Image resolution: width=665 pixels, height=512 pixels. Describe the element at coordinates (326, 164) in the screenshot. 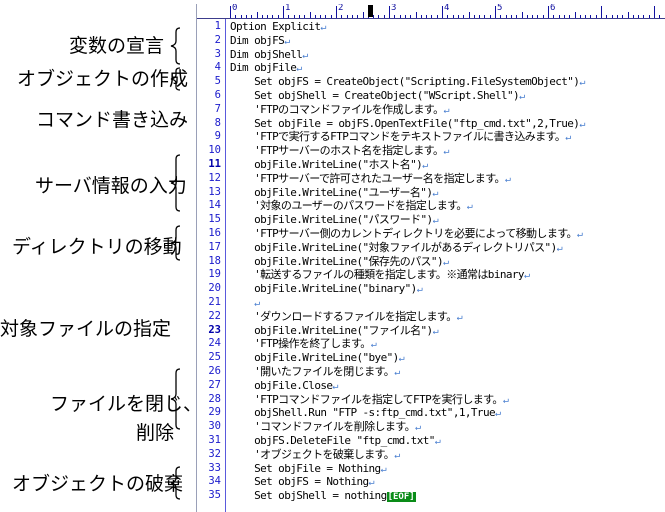

I see `code-text: objFile.WriteLine("ホスト名")` at that location.